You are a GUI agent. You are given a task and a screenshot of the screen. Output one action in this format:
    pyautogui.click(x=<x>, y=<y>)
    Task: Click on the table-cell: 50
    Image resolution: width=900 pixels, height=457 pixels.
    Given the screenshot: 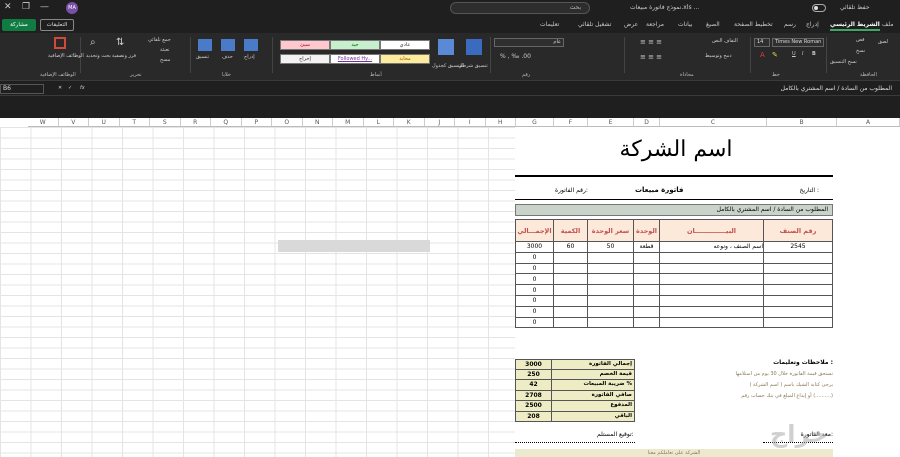 What is the action you would take?
    pyautogui.click(x=610, y=247)
    